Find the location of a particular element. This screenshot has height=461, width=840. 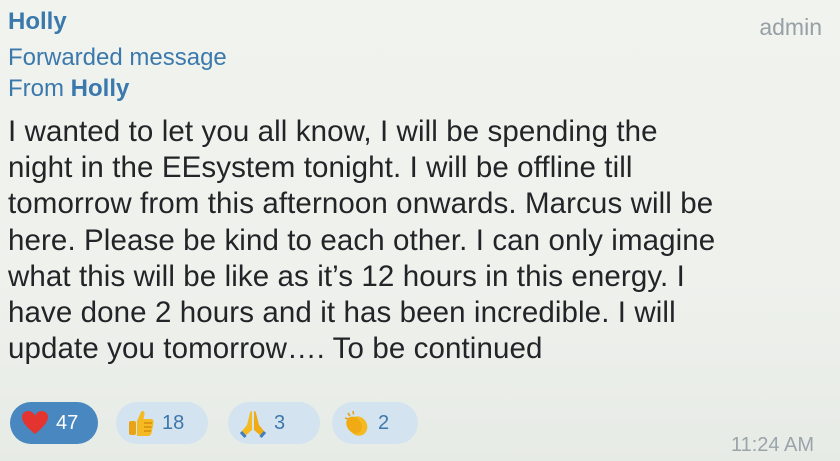

reaction-clapping-hands: 2 is located at coordinates (375, 423).